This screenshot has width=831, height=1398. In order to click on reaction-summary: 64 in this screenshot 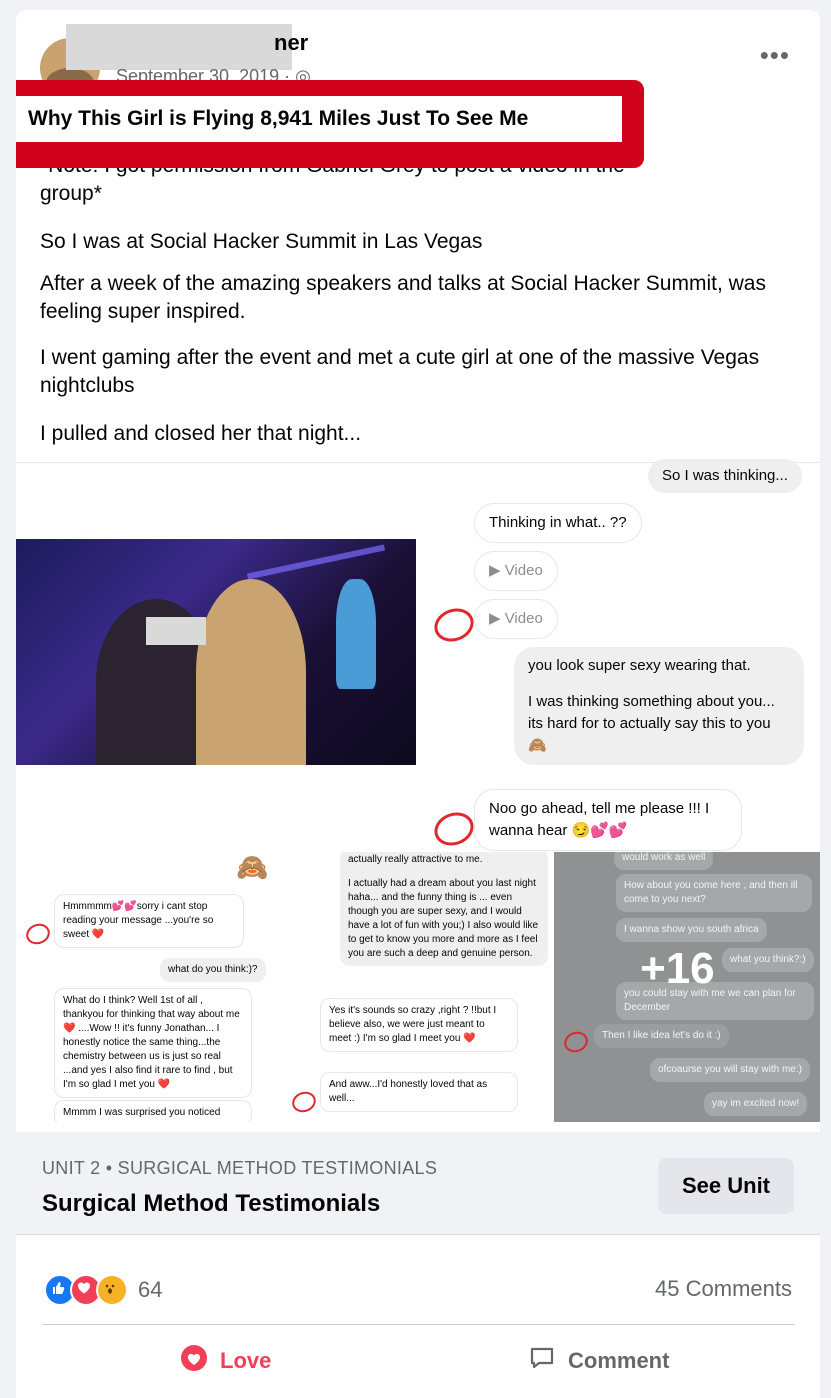, I will do `click(103, 1290)`.